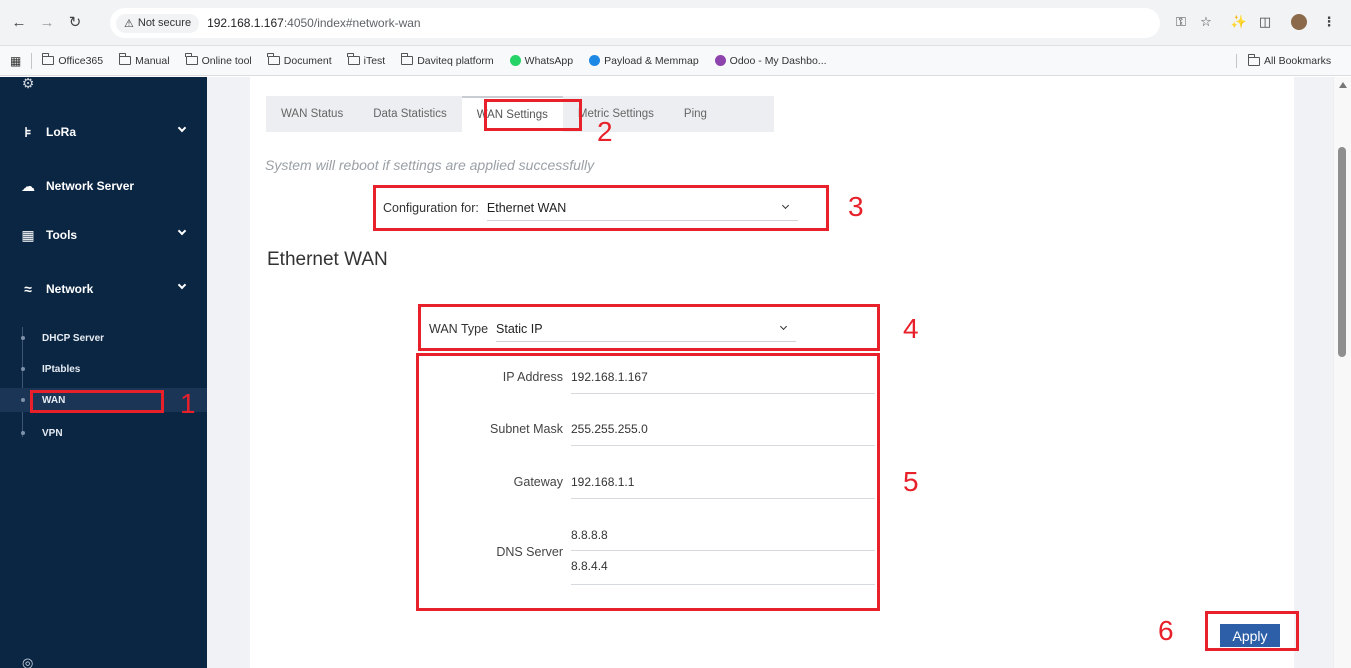  I want to click on apps-grid-icon: ▦, so click(15, 61).